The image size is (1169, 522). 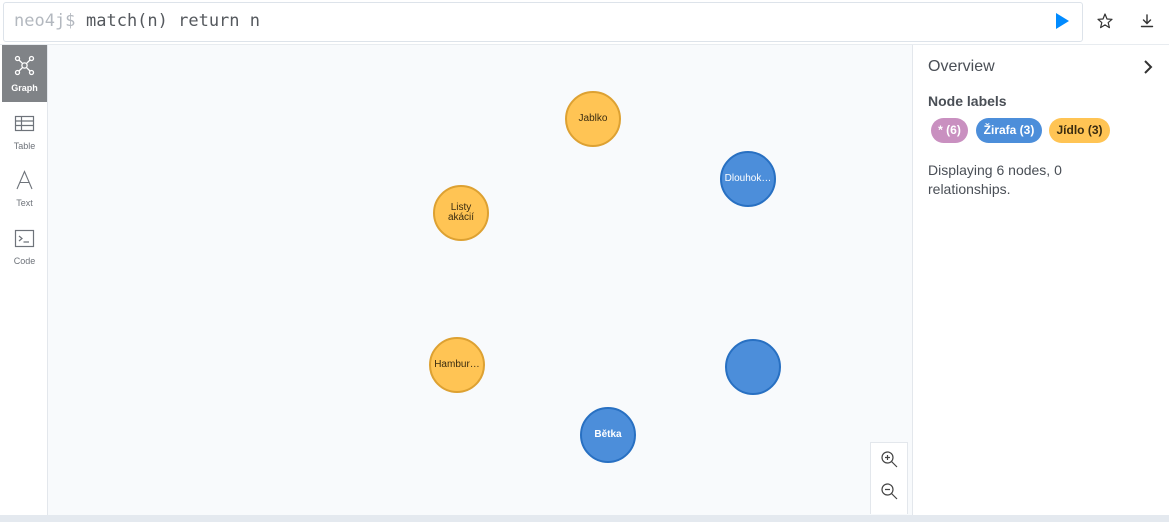 I want to click on graph-node, so click(x=753, y=367).